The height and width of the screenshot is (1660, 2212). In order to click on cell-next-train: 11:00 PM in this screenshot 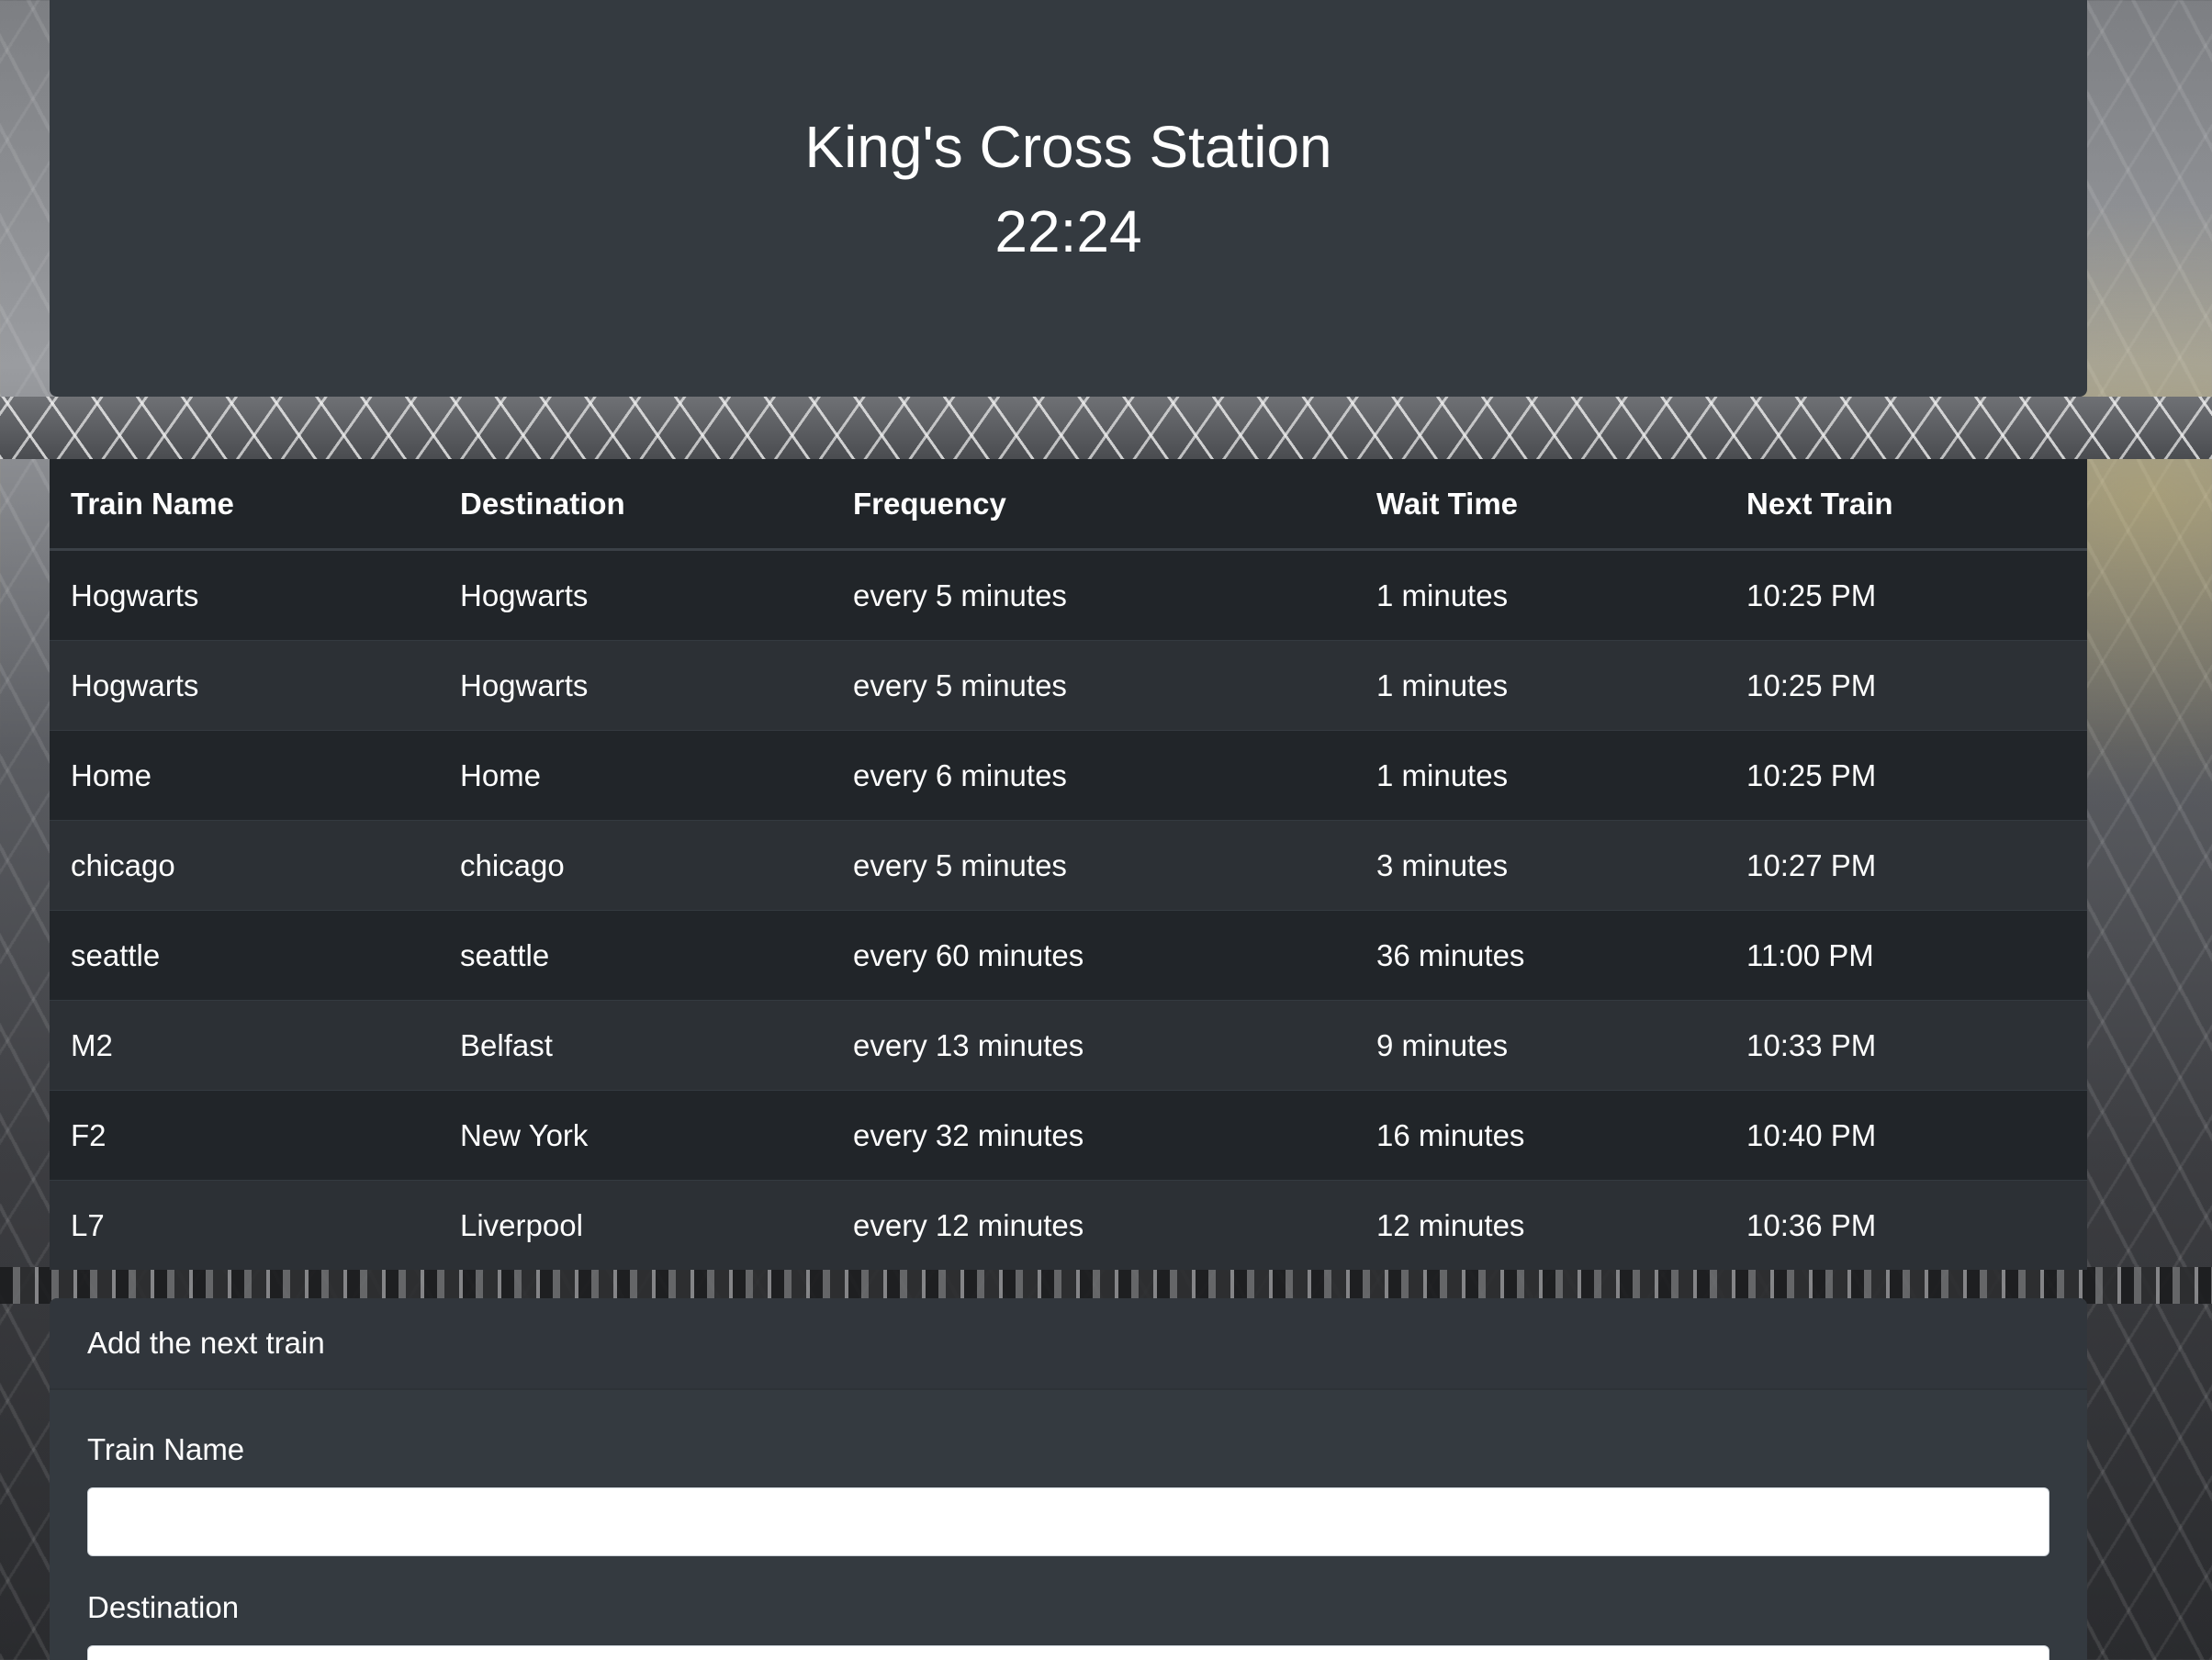, I will do `click(1906, 955)`.